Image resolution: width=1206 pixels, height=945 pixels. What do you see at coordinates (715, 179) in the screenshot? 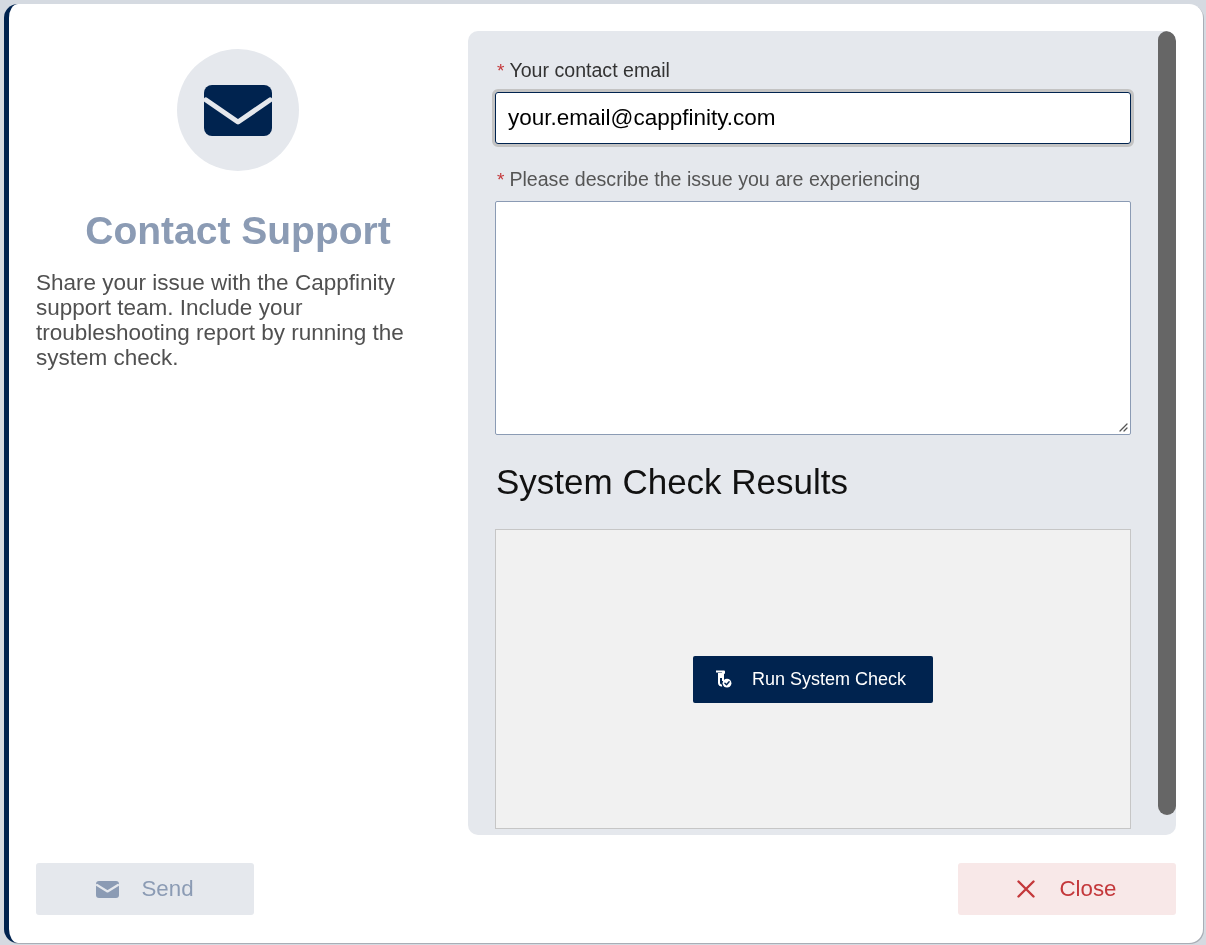
I see `field-label: Please describe the issue you are experiencing` at bounding box center [715, 179].